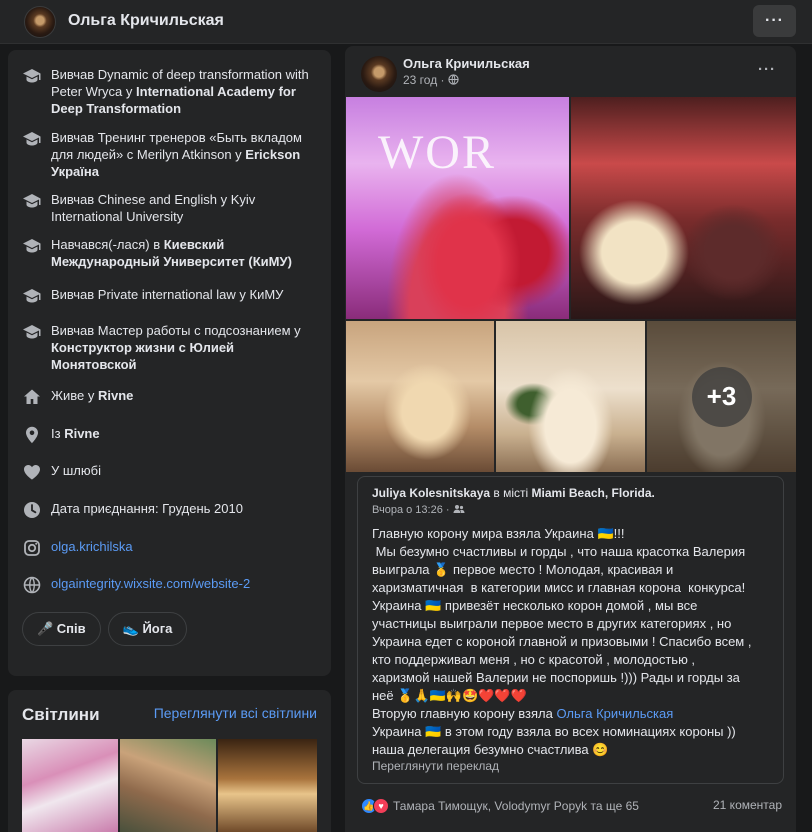 Image resolution: width=812 pixels, height=832 pixels. What do you see at coordinates (498, 533) in the screenshot?
I see `post-text-line: Главную корону мира взяла Украина 🇺🇦!!!` at bounding box center [498, 533].